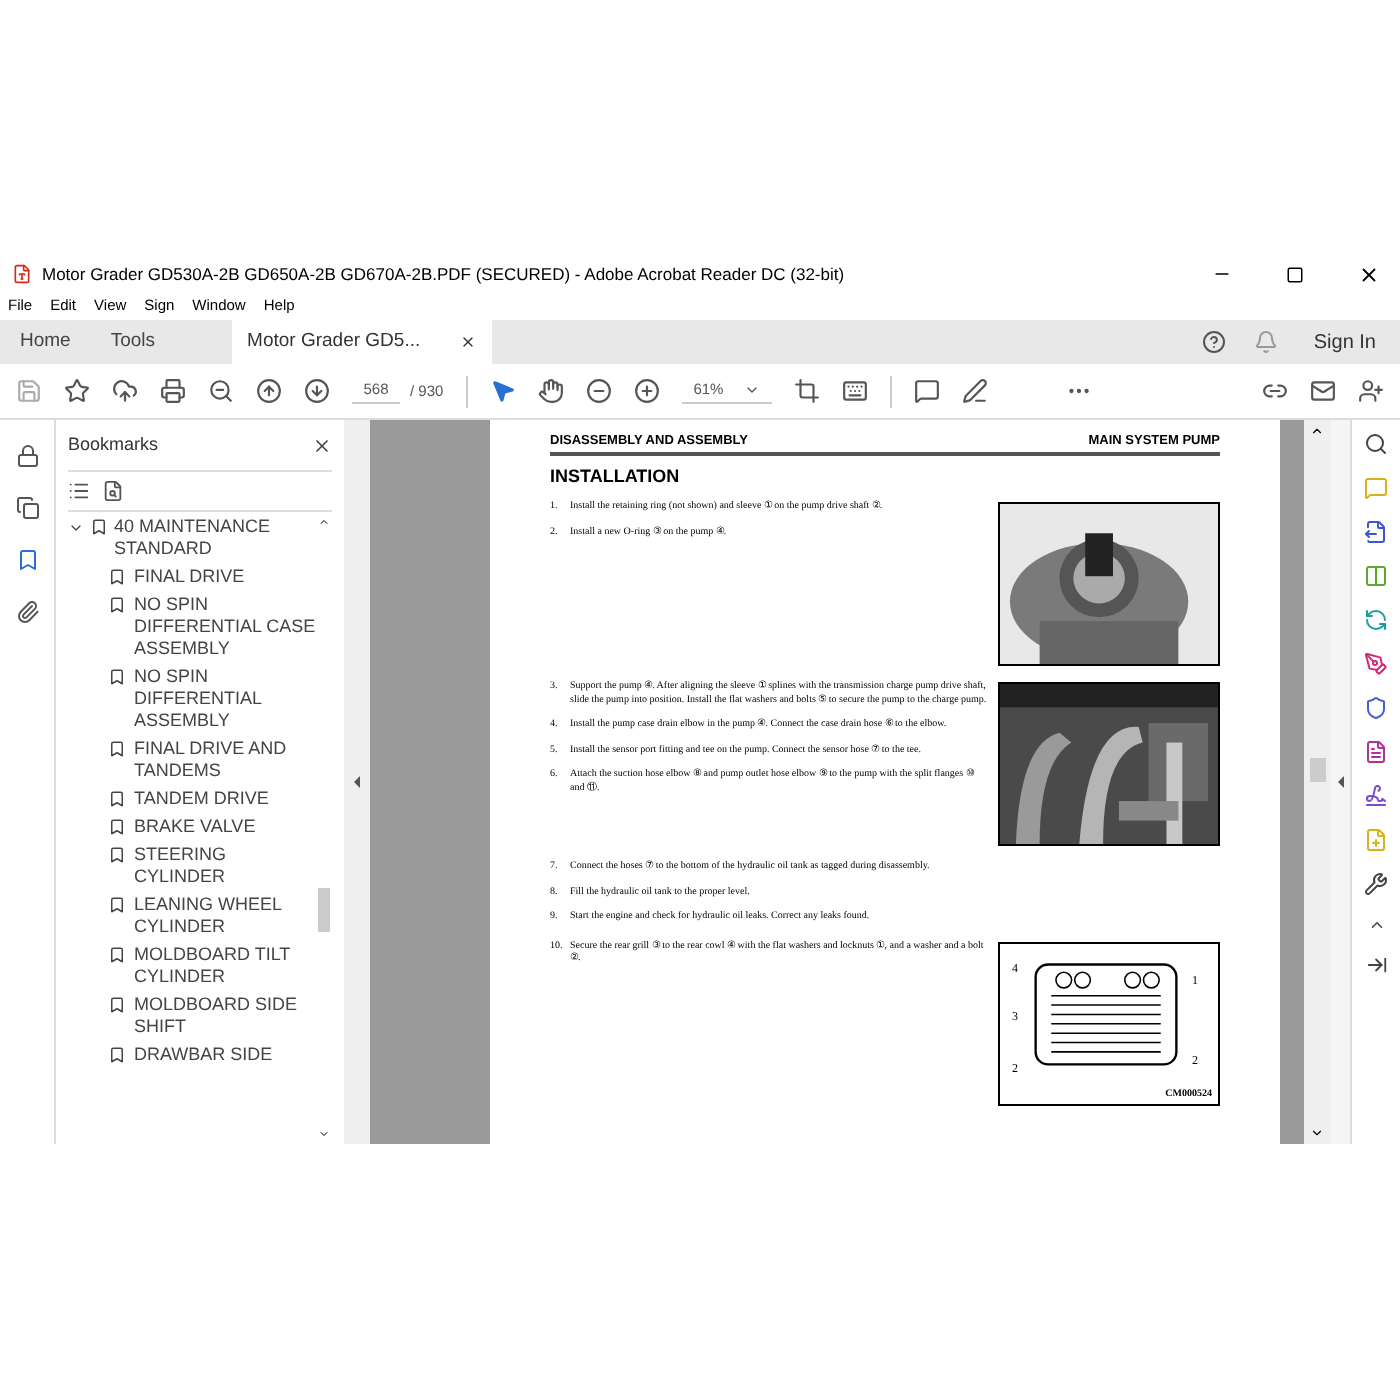 This screenshot has width=1400, height=1400. Describe the element at coordinates (1323, 391) in the screenshot. I see `mail-icon` at that location.